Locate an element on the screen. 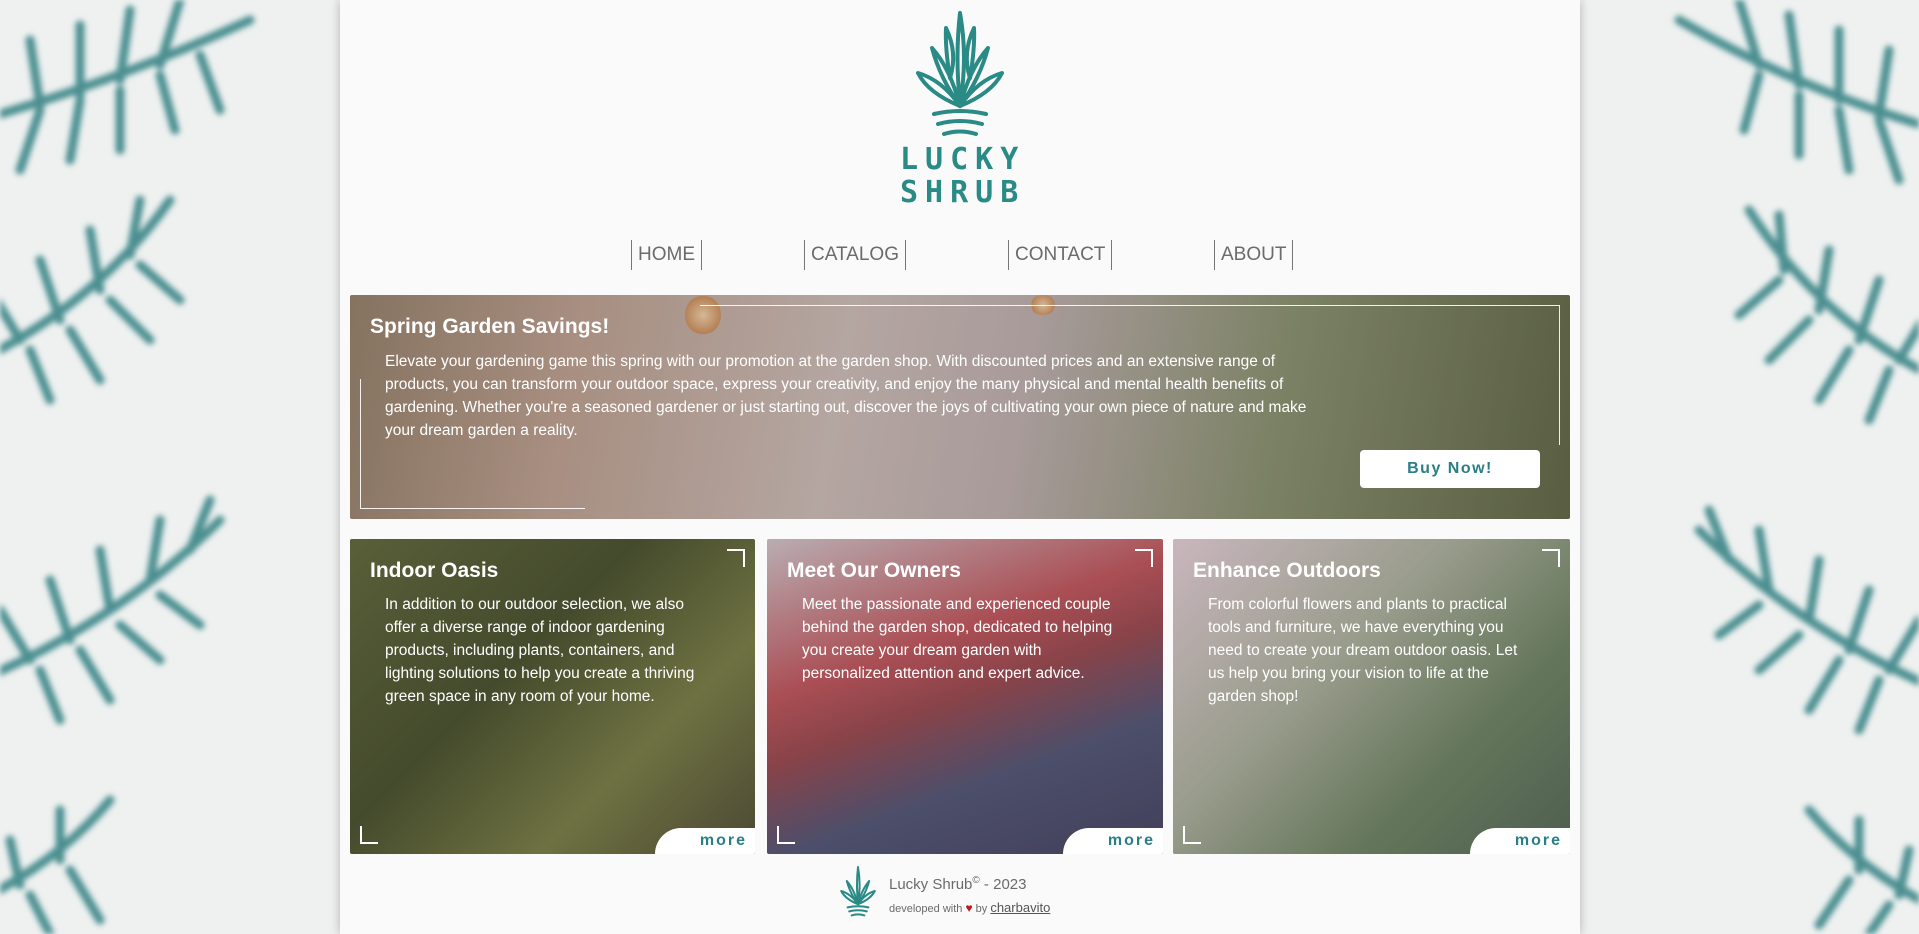 The width and height of the screenshot is (1919, 934). by-label: by is located at coordinates (981, 909).